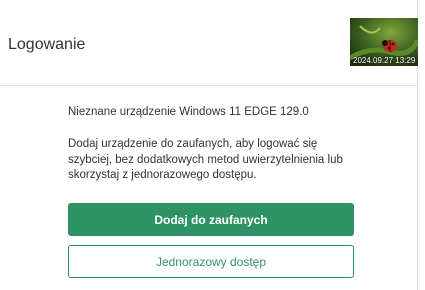 The width and height of the screenshot is (425, 290). I want to click on security-image-thumbnail: 2024.09.27 13:29, so click(384, 42).